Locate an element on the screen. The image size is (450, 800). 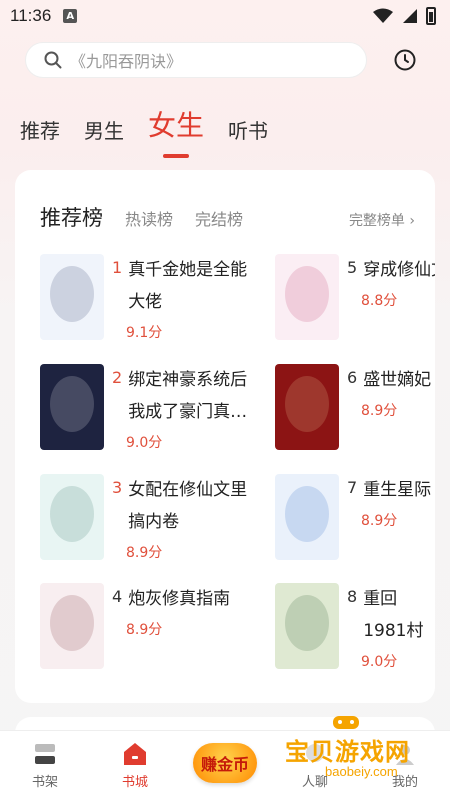
ranking-header: 推荐榜 热读榜 完结榜 完整榜单 › is located at coordinates (227, 217).